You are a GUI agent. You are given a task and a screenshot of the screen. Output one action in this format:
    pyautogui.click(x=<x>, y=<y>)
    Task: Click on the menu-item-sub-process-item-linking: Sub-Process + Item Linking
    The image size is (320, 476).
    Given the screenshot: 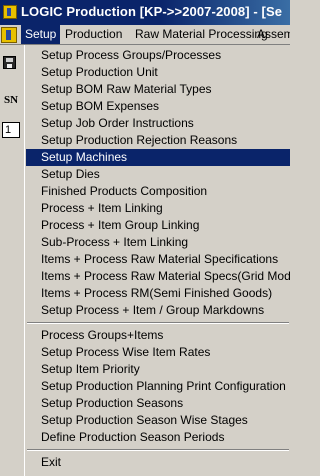 What is the action you would take?
    pyautogui.click(x=158, y=242)
    